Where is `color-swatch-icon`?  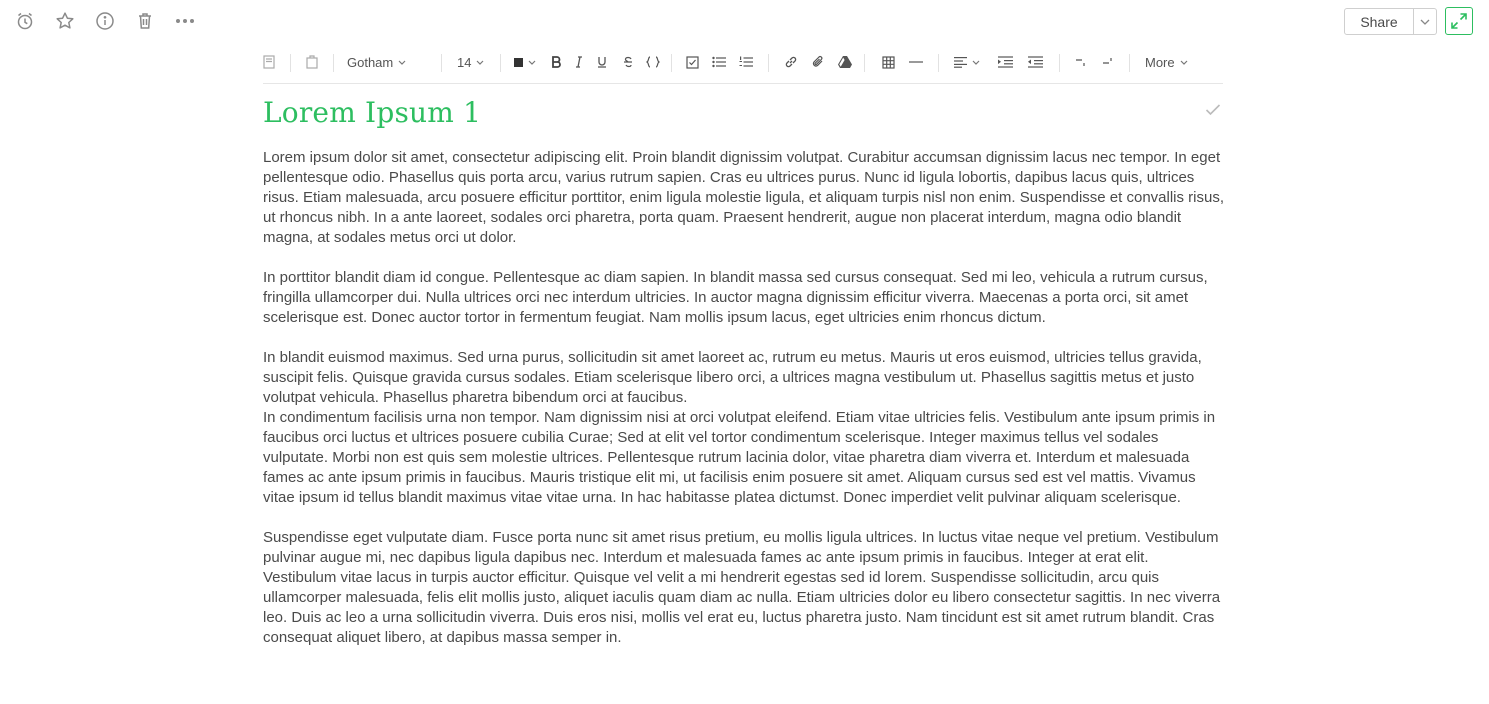
color-swatch-icon is located at coordinates (518, 62).